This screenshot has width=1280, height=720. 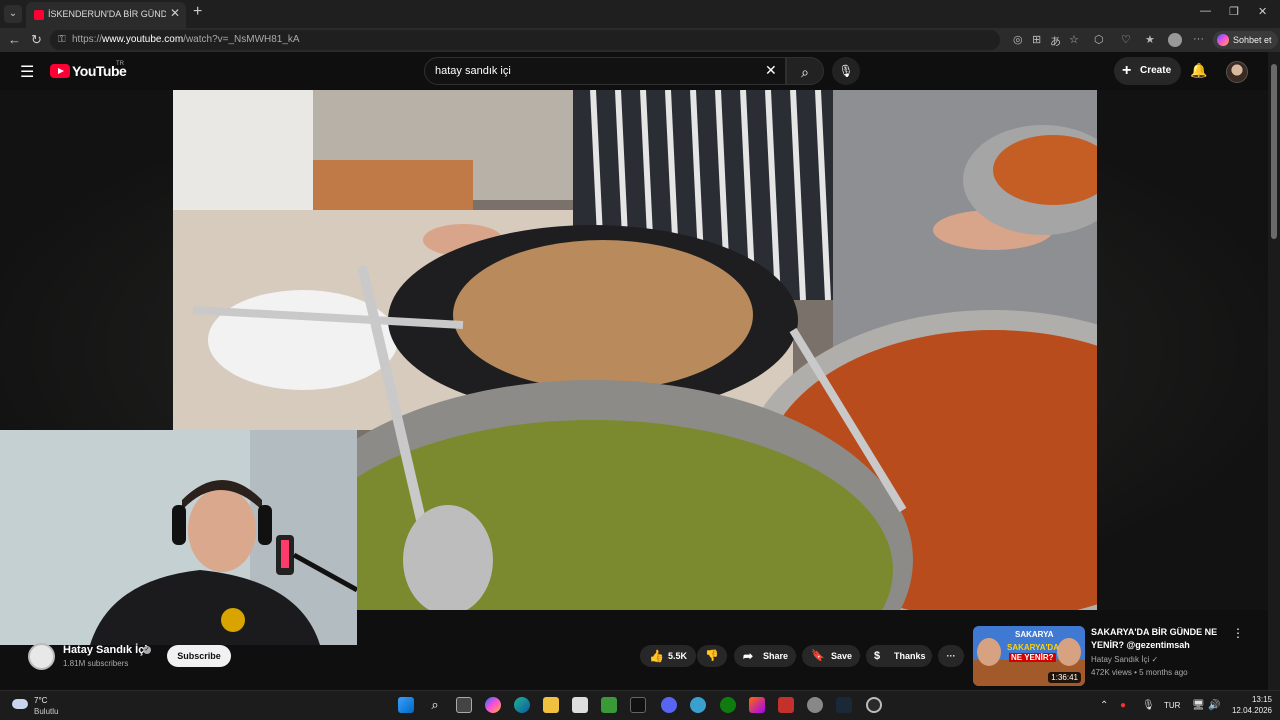 I want to click on network-icon: 🖥, so click(x=1198, y=705).